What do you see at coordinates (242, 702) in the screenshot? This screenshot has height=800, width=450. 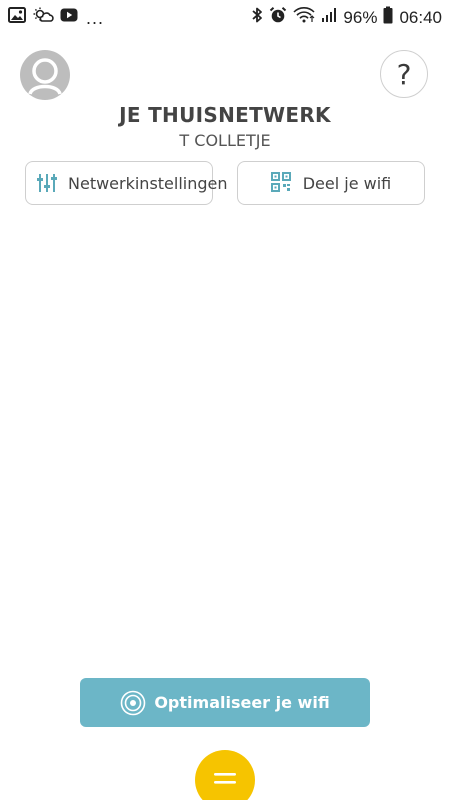 I see `optimize-wifi-label: Optimaliseer je wifi` at bounding box center [242, 702].